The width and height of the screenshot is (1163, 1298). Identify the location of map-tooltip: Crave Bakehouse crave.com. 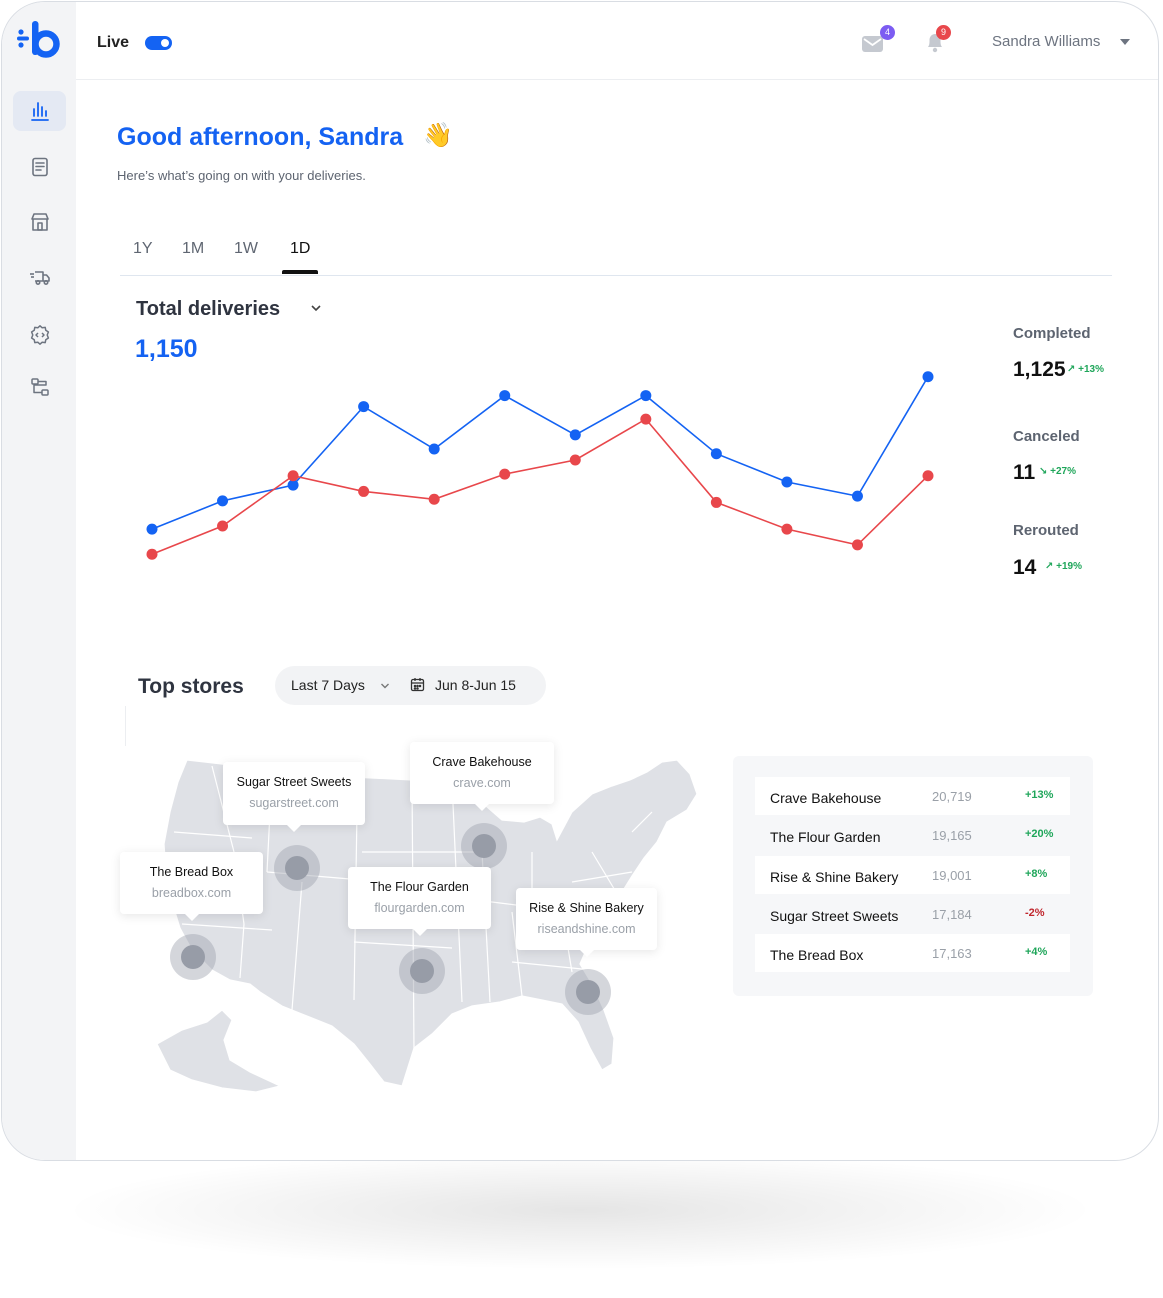
(482, 776).